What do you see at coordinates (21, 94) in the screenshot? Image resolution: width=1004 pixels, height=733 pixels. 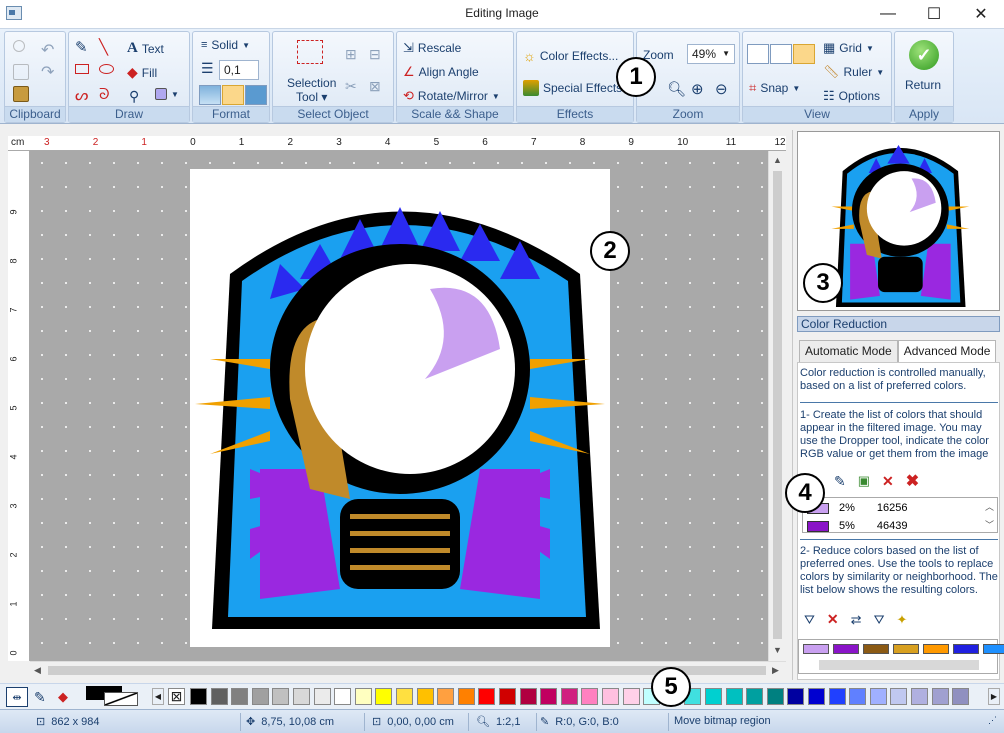 I see `paste-icon` at bounding box center [21, 94].